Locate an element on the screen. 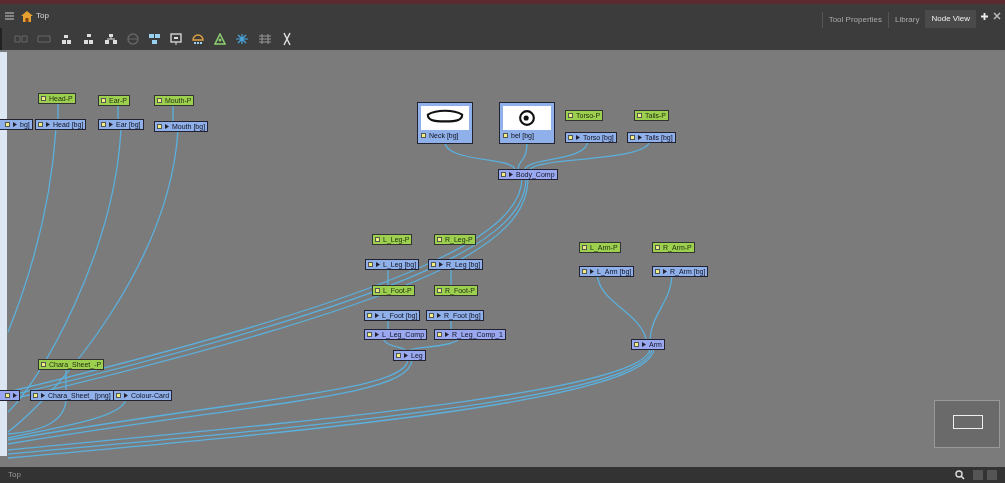 The height and width of the screenshot is (483, 1005). status-text: Top is located at coordinates (14, 475).